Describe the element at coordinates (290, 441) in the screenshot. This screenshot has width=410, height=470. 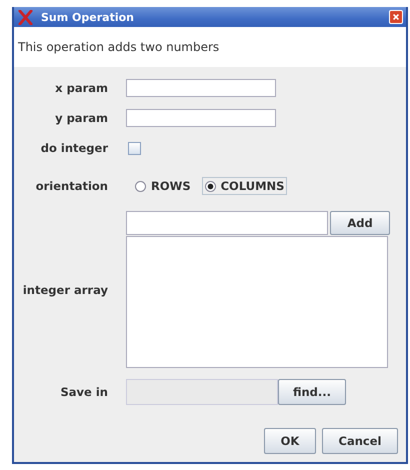
I see `dialog-button: OK` at that location.